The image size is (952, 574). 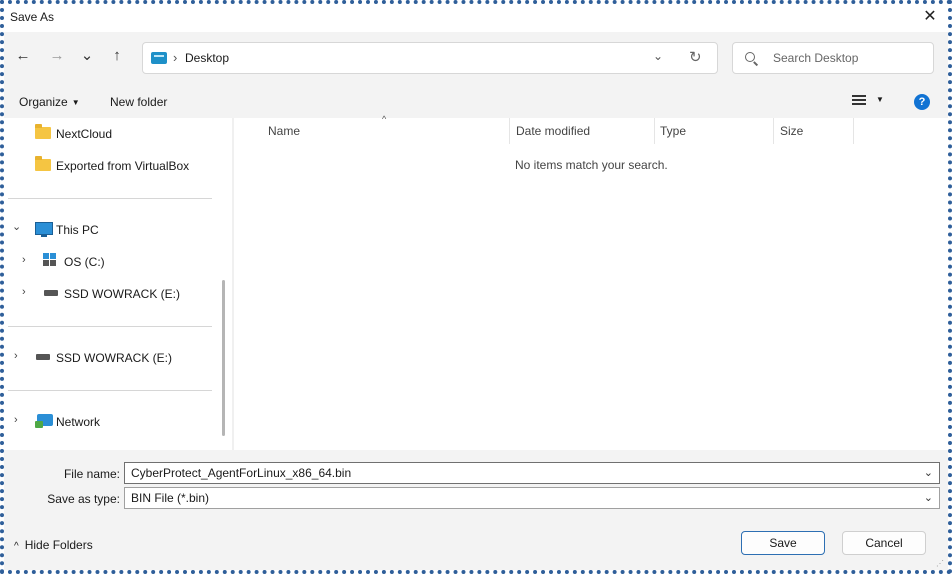 What do you see at coordinates (233, 284) in the screenshot?
I see `pane-splitter` at bounding box center [233, 284].